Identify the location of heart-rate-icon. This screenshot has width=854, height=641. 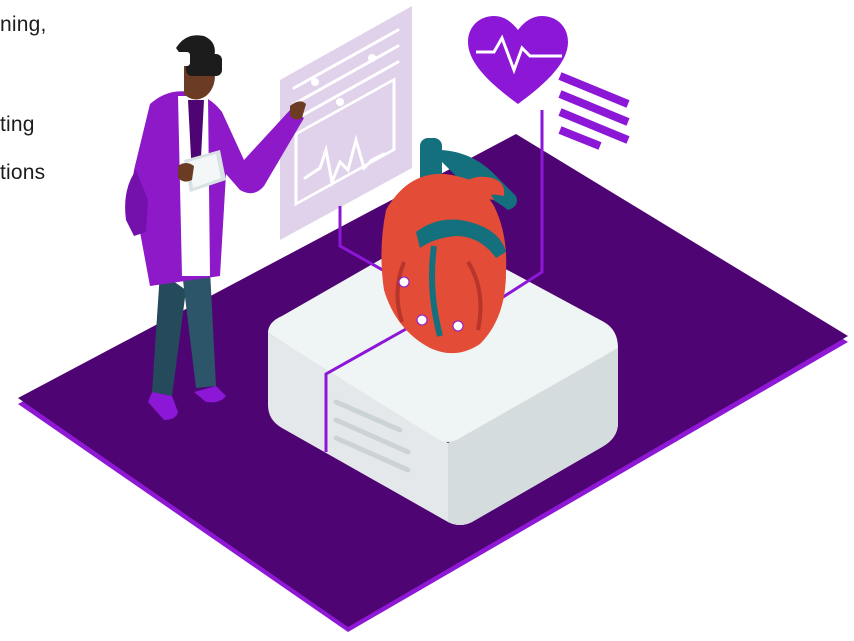
(518, 60).